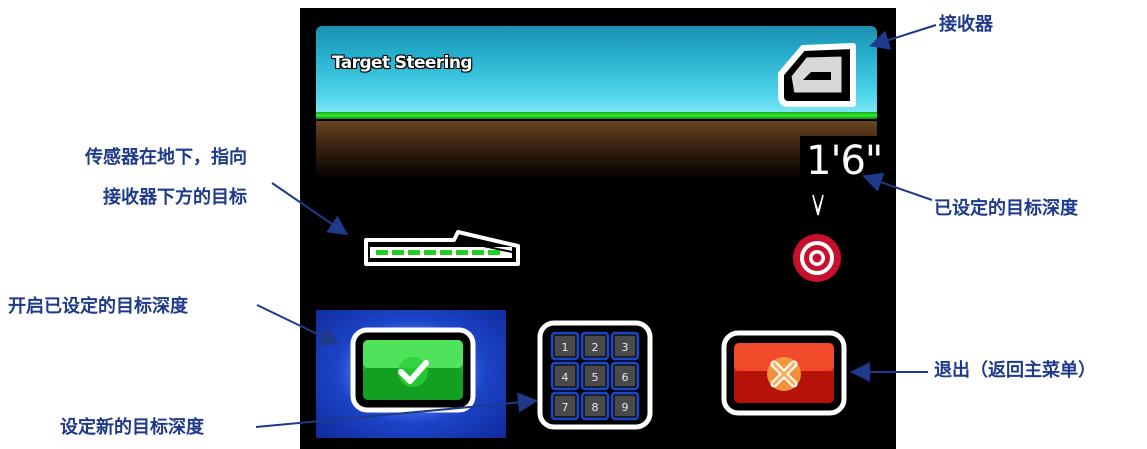 This screenshot has width=1147, height=449. I want to click on annotation-sensor-line1: 传感器在地下，指向, so click(166, 157).